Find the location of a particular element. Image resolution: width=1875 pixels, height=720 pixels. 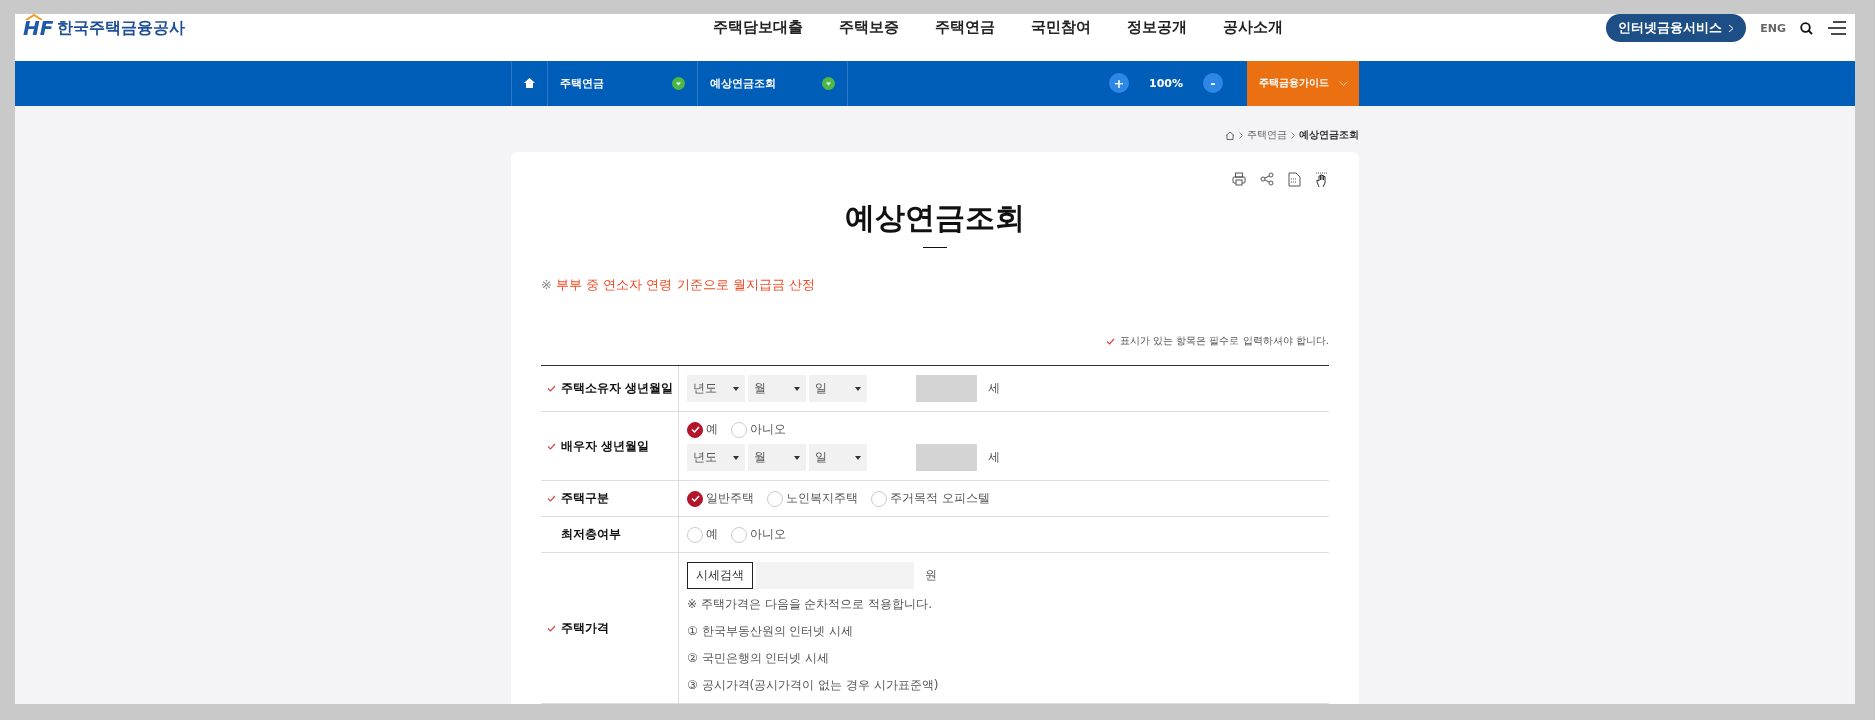

zoom-out-button: - is located at coordinates (1213, 83).